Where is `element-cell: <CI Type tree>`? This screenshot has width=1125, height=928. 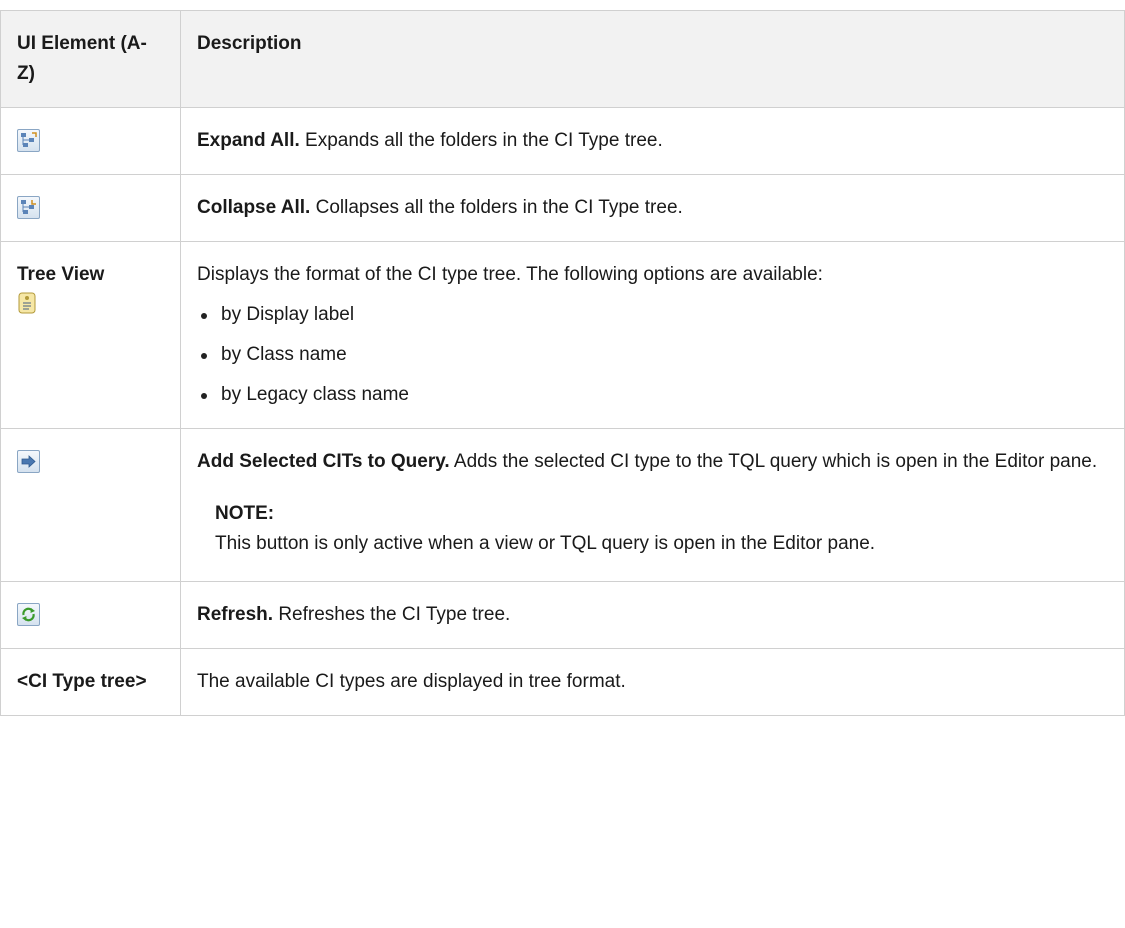 element-cell: <CI Type tree> is located at coordinates (90, 682).